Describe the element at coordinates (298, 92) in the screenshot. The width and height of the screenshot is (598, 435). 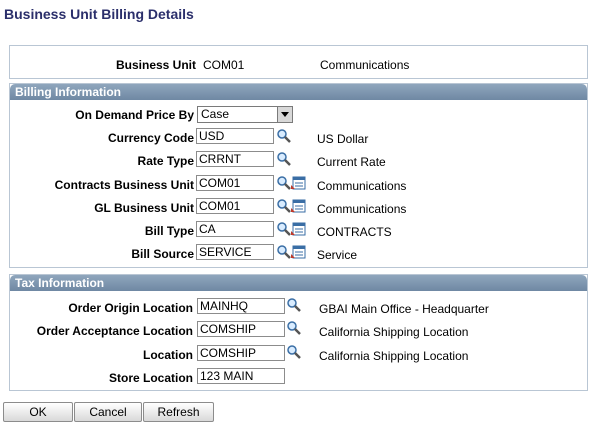
I see `billing-information-header: Billing Information` at that location.